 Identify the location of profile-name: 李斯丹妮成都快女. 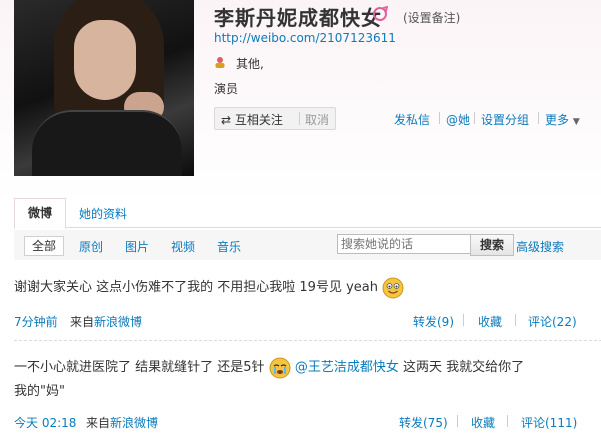
(298, 18).